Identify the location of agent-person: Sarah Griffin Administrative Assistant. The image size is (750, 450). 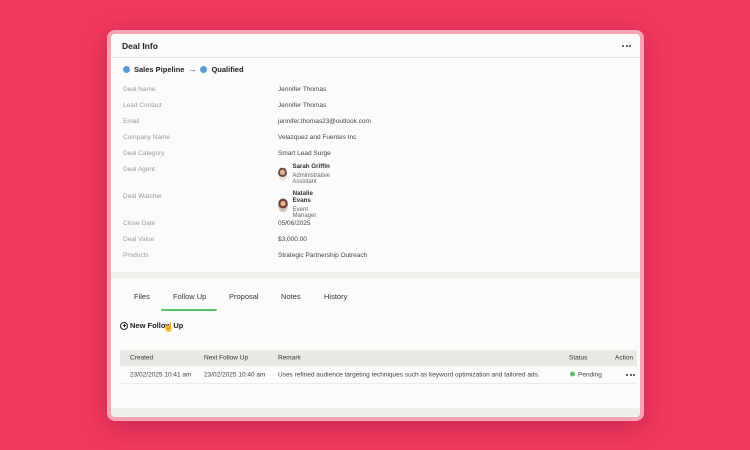
(306, 174).